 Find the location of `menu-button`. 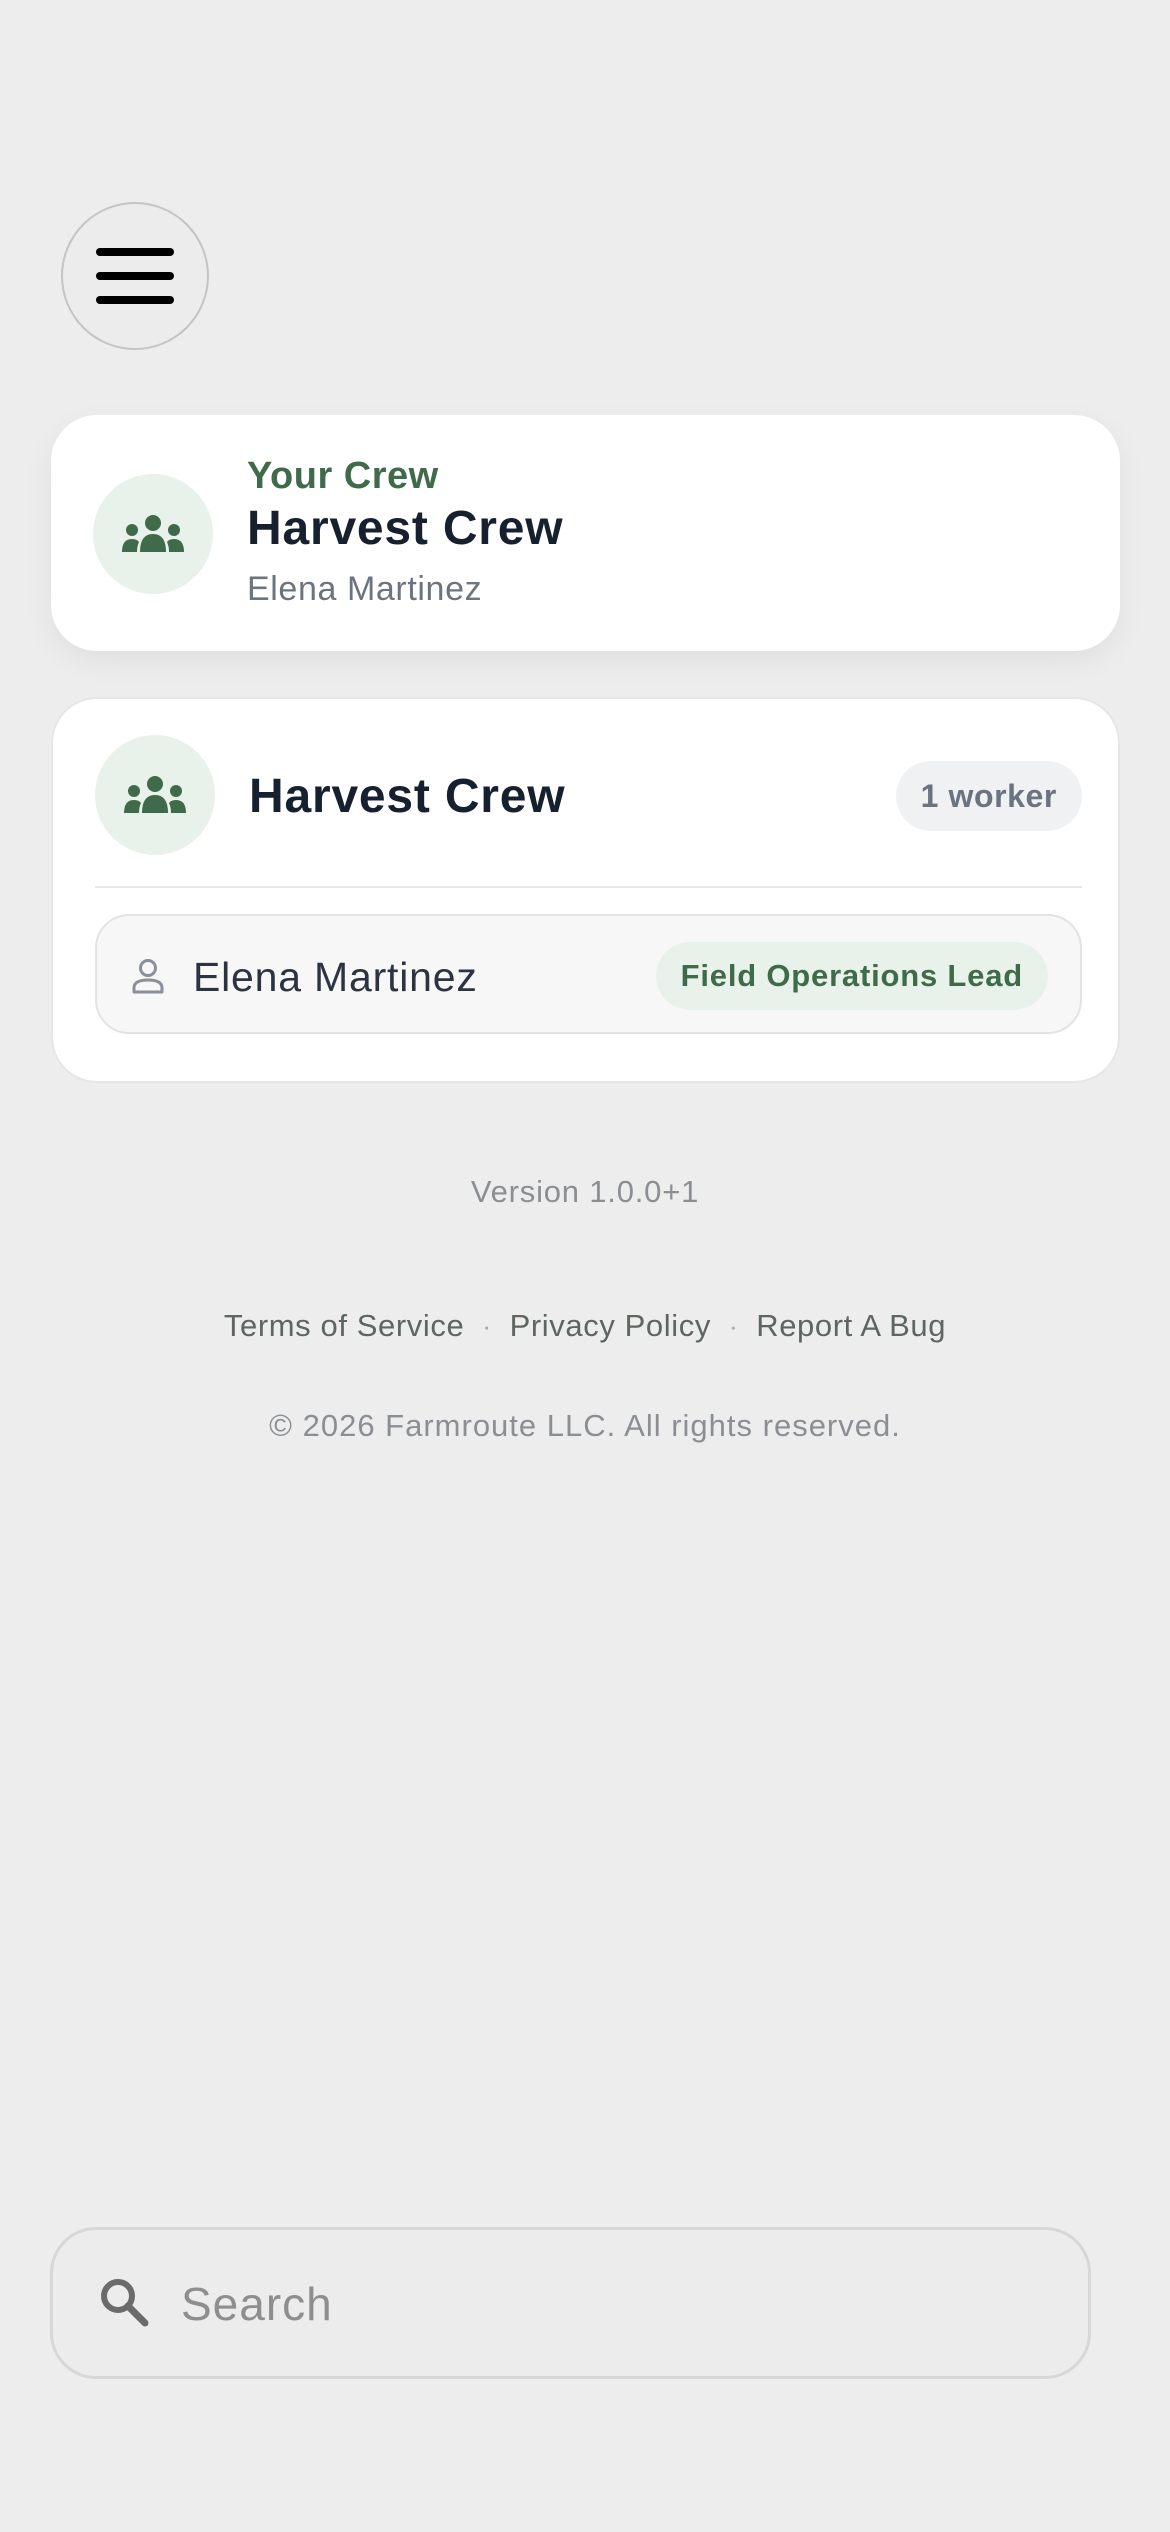

menu-button is located at coordinates (135, 276).